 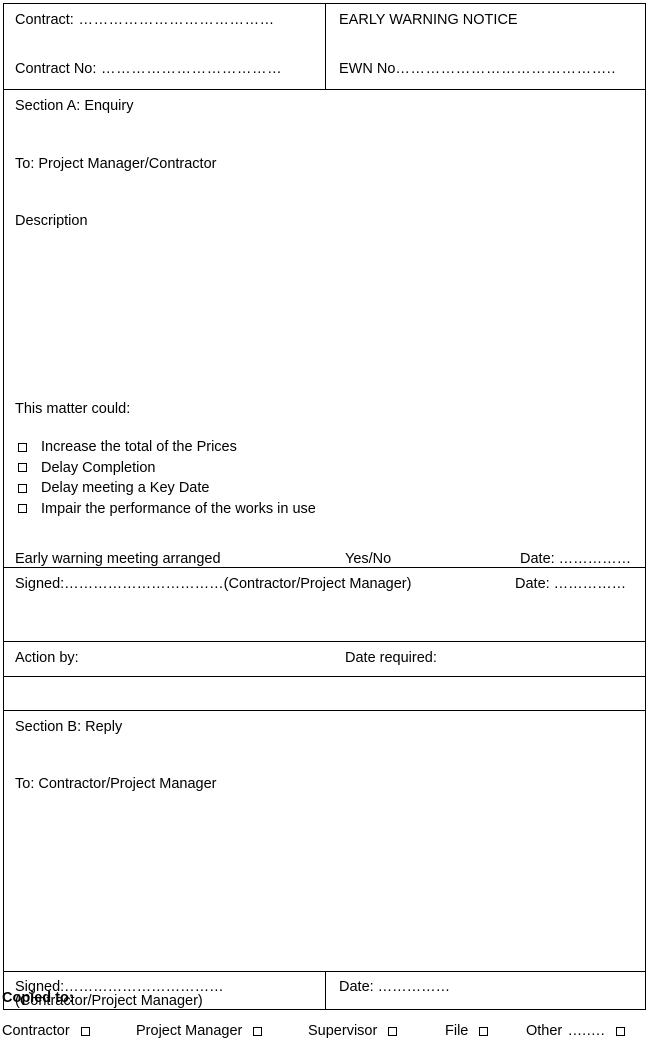 What do you see at coordinates (495, 658) in the screenshot?
I see `date-required-label: Date required:` at bounding box center [495, 658].